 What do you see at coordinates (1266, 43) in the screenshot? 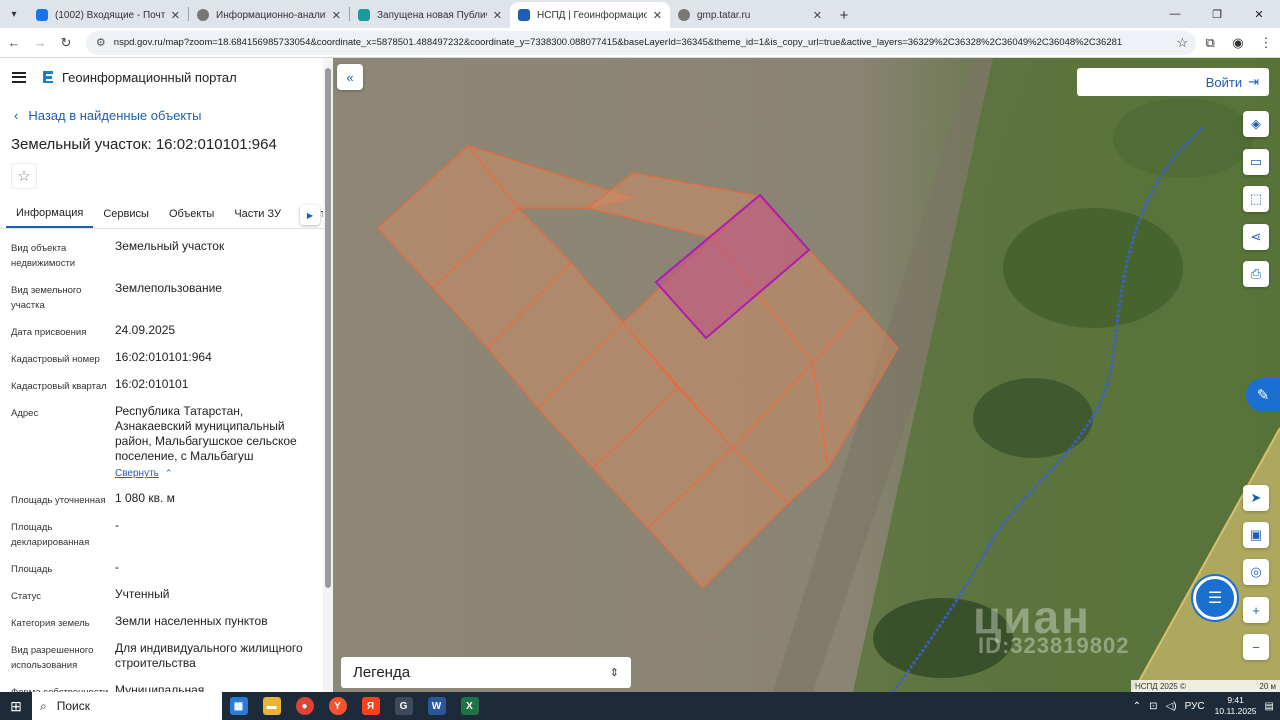
I see `browser-menu-icon: ⋮` at bounding box center [1266, 43].